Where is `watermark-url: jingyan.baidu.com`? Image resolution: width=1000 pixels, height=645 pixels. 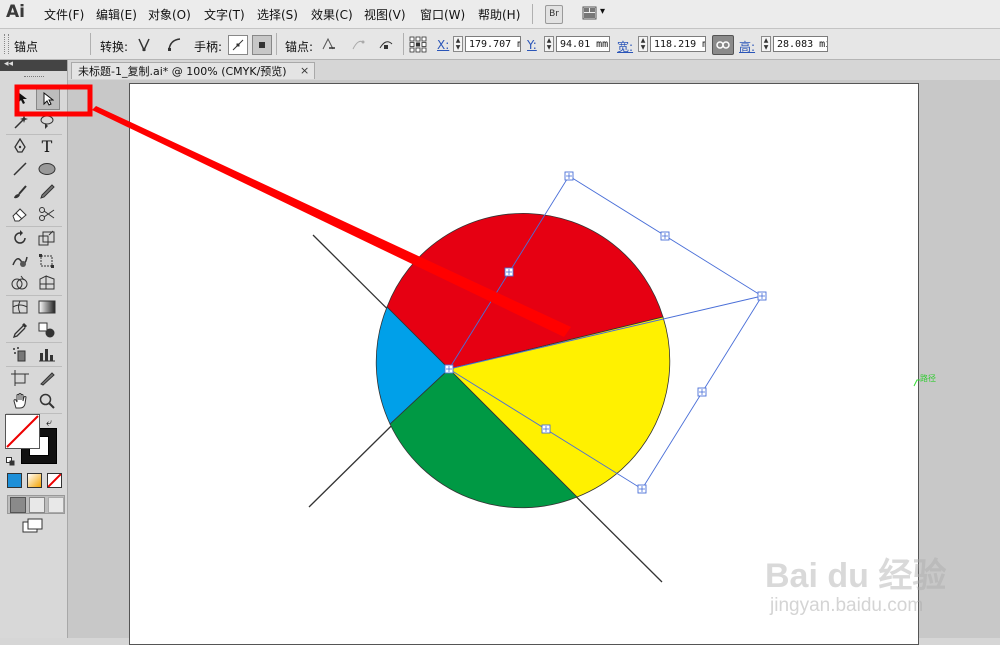 watermark-url: jingyan.baidu.com is located at coordinates (847, 605).